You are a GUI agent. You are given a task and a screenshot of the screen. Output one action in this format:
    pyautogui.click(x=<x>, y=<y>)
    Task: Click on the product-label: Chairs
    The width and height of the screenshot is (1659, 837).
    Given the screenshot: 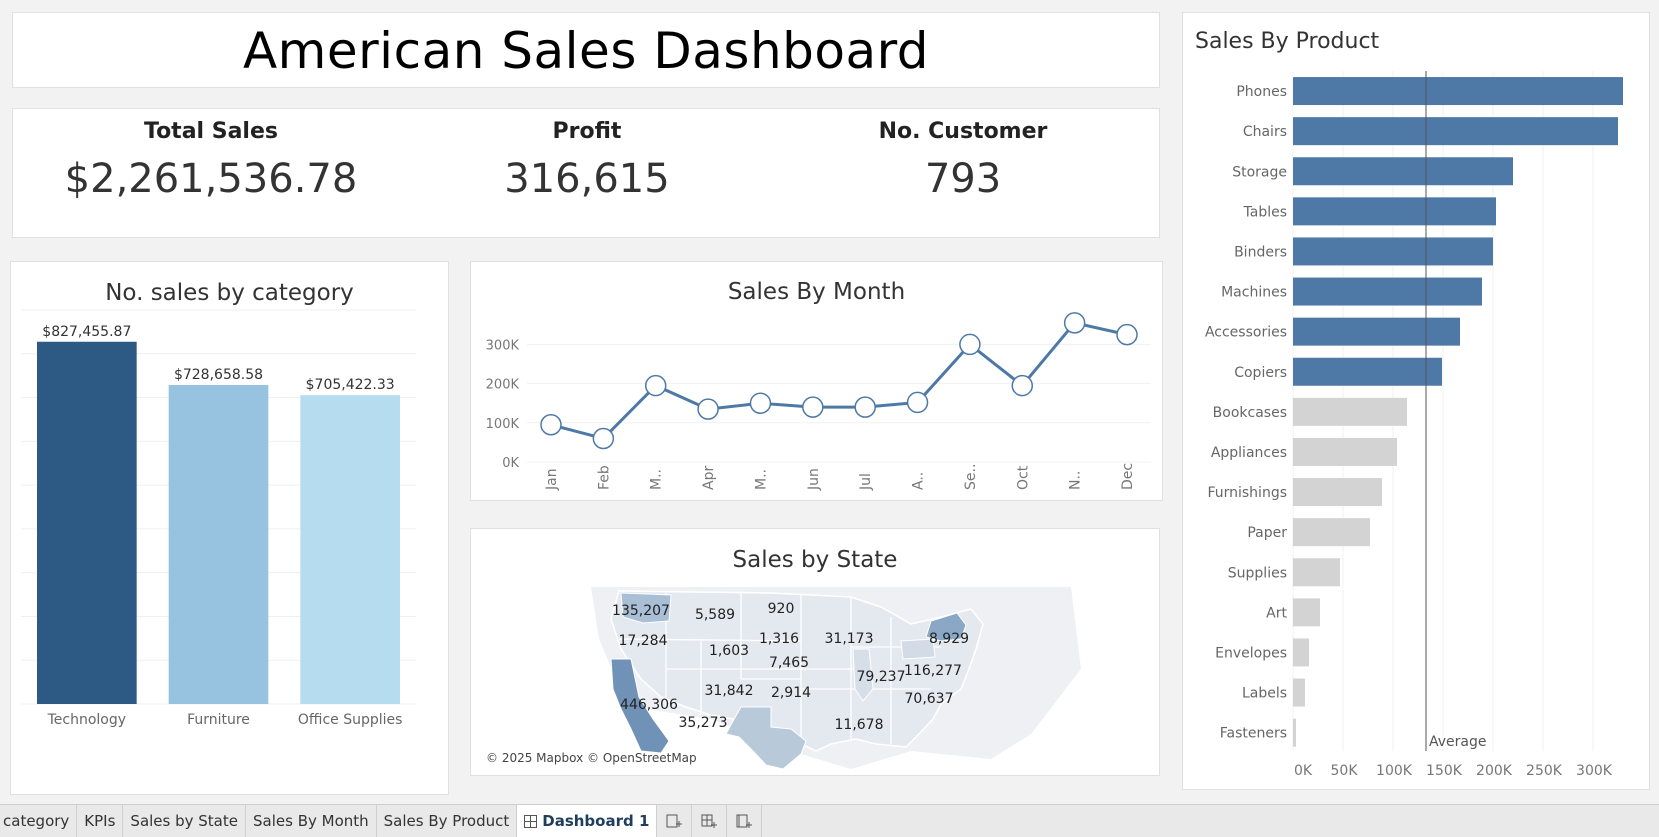 What is the action you would take?
    pyautogui.click(x=1265, y=132)
    